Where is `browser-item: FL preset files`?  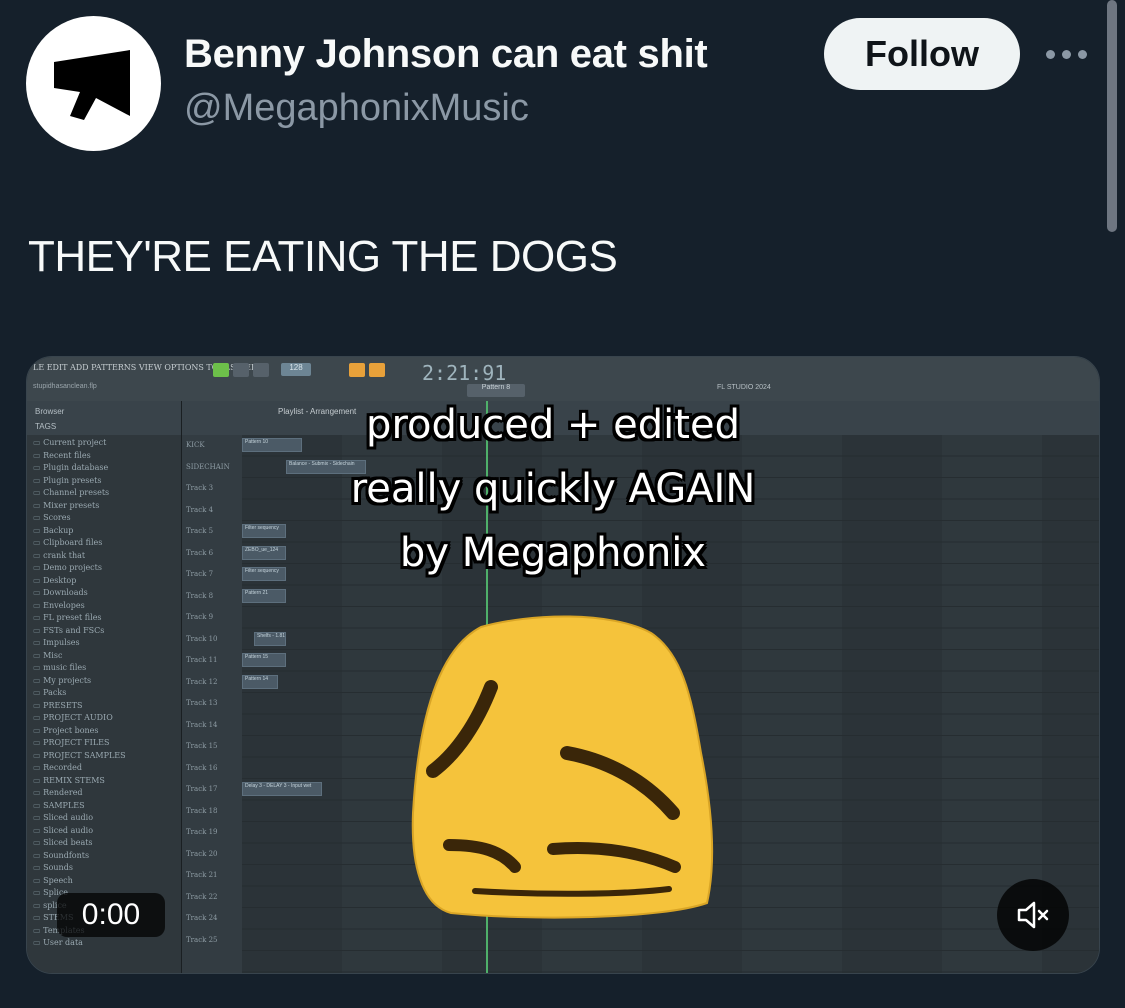
browser-item: FL preset files is located at coordinates (104, 618).